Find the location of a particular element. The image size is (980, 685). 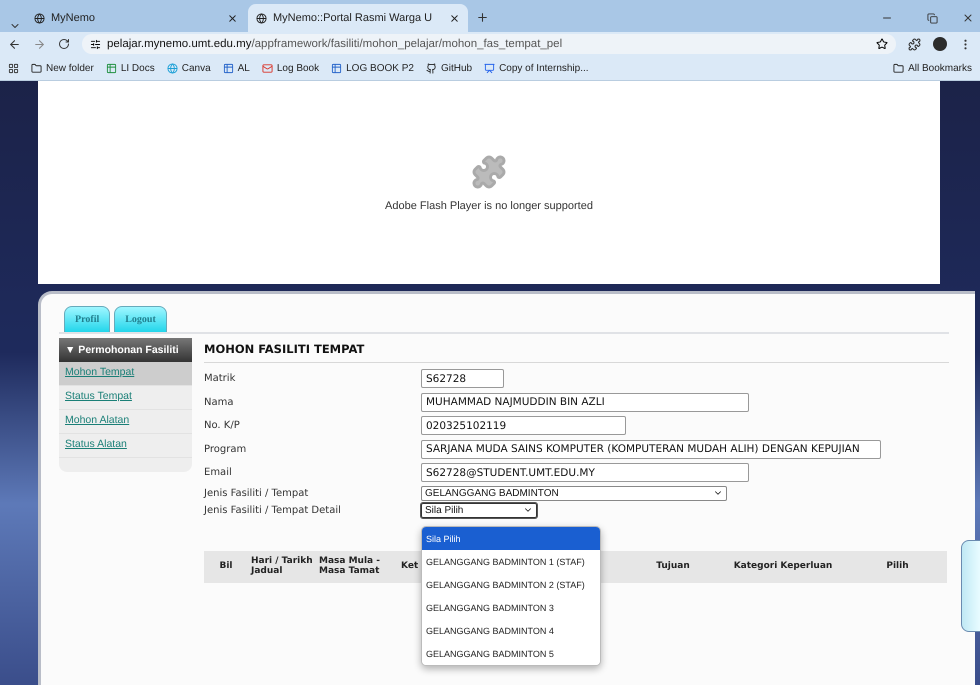

column-header: Hari / Tarikh Jadual is located at coordinates (282, 566).